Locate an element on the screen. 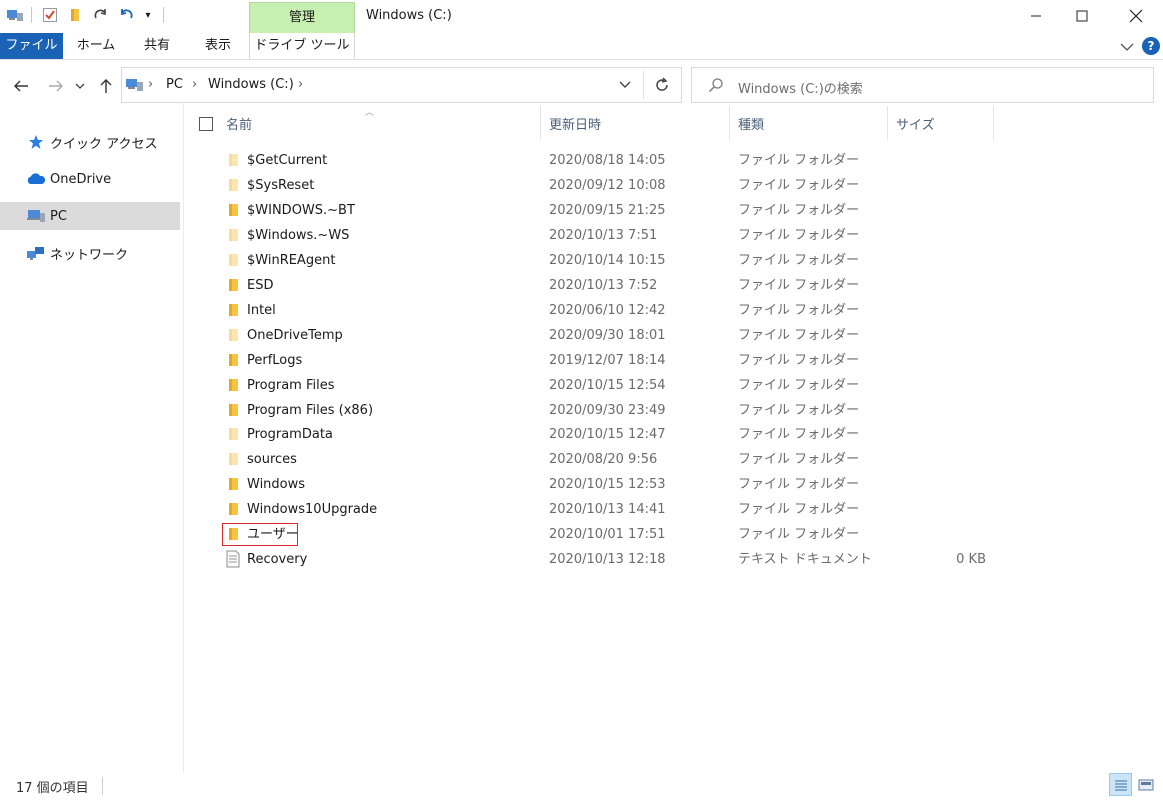 The height and width of the screenshot is (800, 1163). highlight-box is located at coordinates (260, 534).